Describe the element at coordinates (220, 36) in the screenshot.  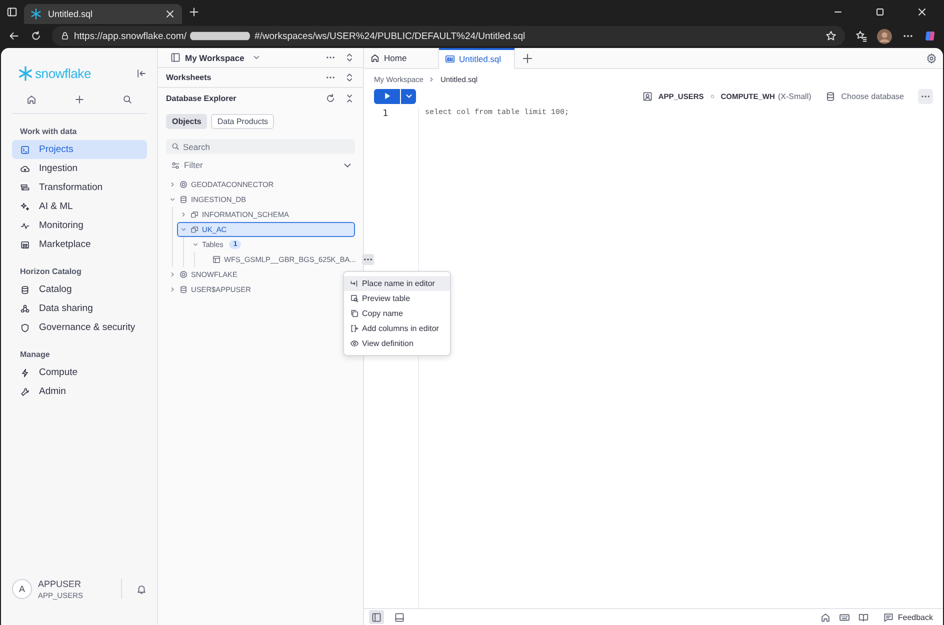
I see `redaction-mark` at that location.